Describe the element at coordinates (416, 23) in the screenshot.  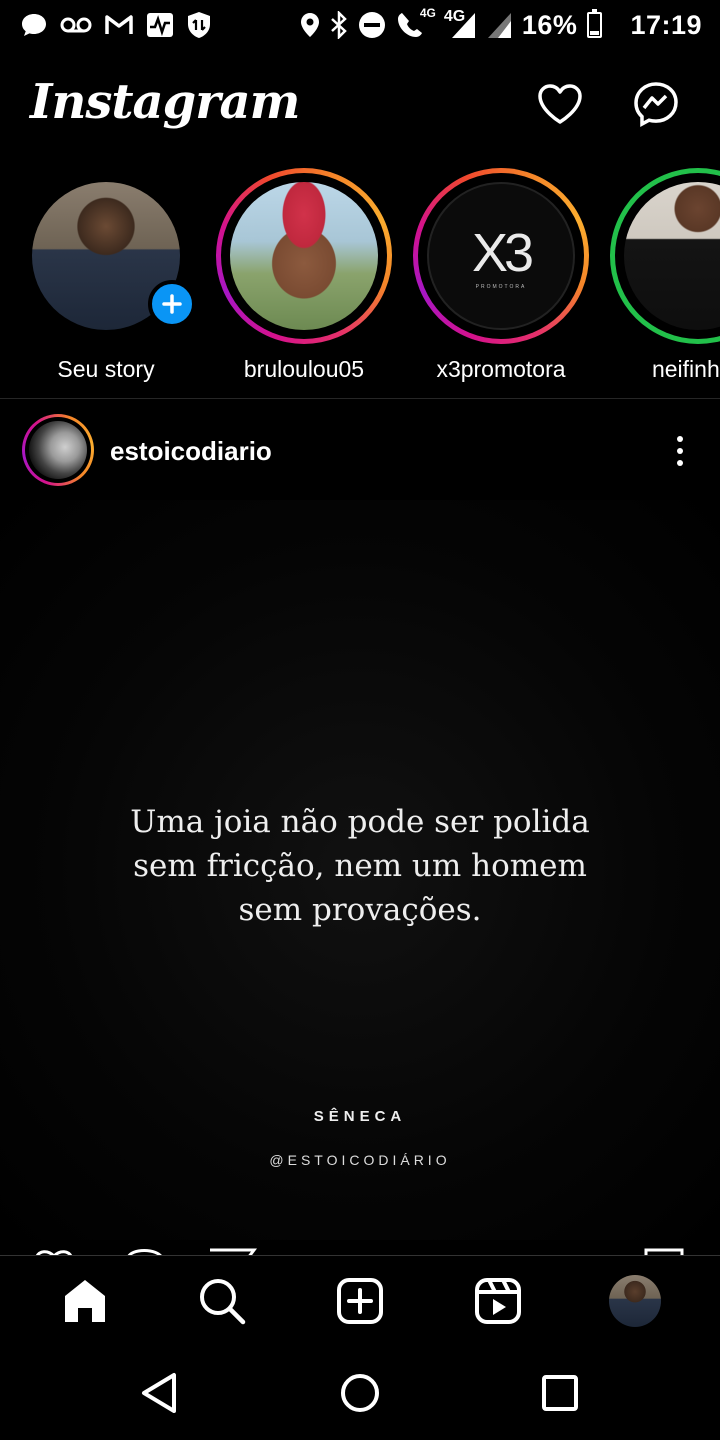
I see `wifi-call-icon: 4G` at that location.